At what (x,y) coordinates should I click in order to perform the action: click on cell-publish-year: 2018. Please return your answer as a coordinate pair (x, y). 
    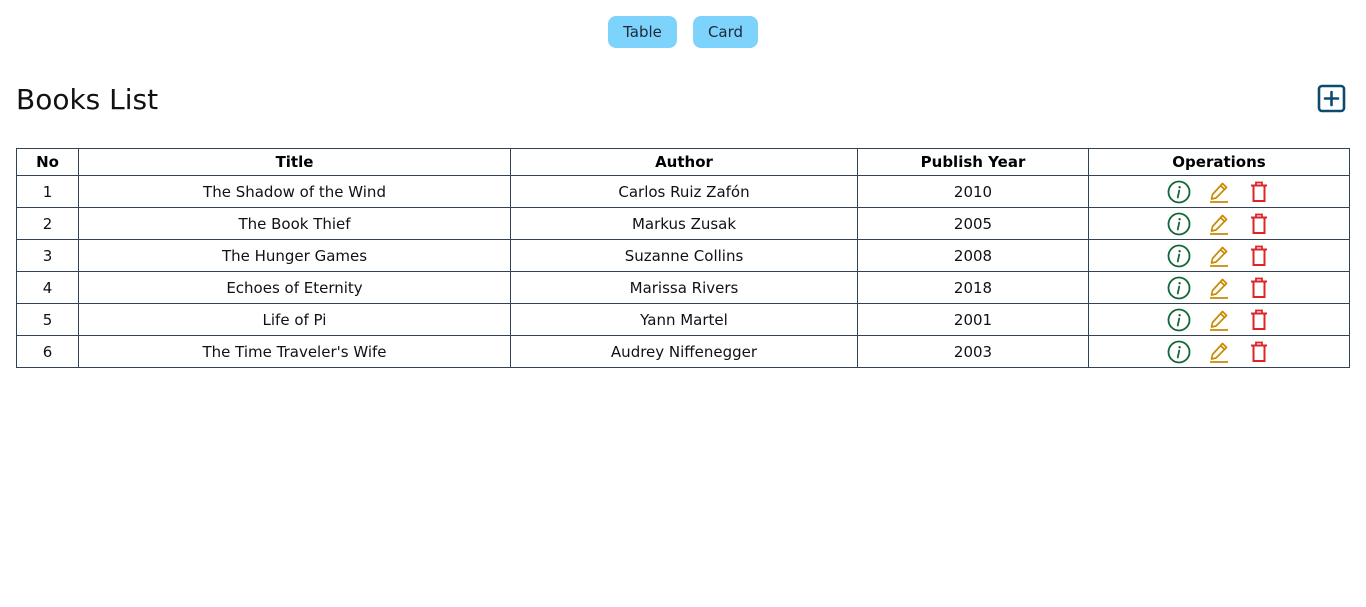
    Looking at the image, I should click on (973, 287).